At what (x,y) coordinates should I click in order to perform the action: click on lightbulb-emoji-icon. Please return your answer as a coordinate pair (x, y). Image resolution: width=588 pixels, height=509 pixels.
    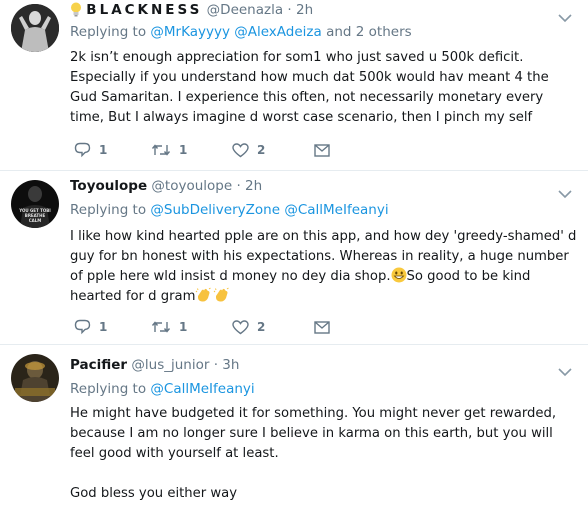
    Looking at the image, I should click on (78, 10).